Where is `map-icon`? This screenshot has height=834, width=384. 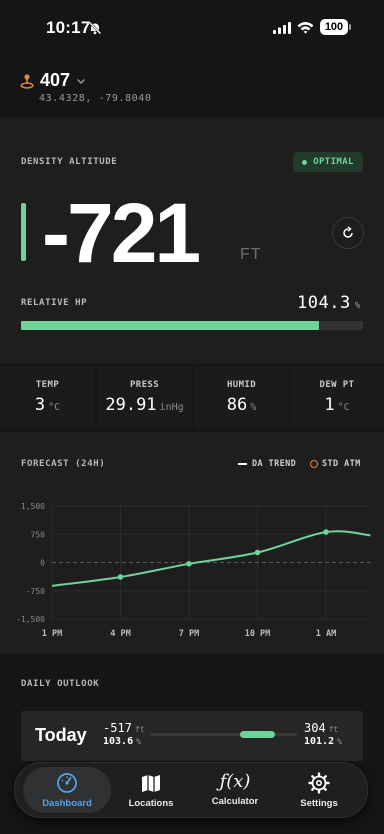 map-icon is located at coordinates (151, 783).